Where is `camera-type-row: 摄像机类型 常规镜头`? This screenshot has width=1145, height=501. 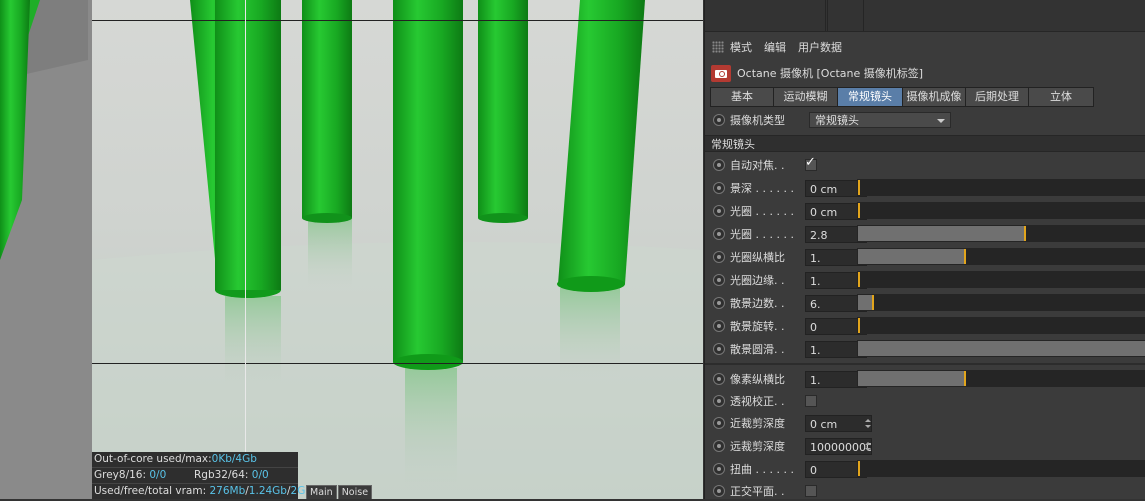
camera-type-row: 摄像机类型 常规镜头 is located at coordinates (925, 120).